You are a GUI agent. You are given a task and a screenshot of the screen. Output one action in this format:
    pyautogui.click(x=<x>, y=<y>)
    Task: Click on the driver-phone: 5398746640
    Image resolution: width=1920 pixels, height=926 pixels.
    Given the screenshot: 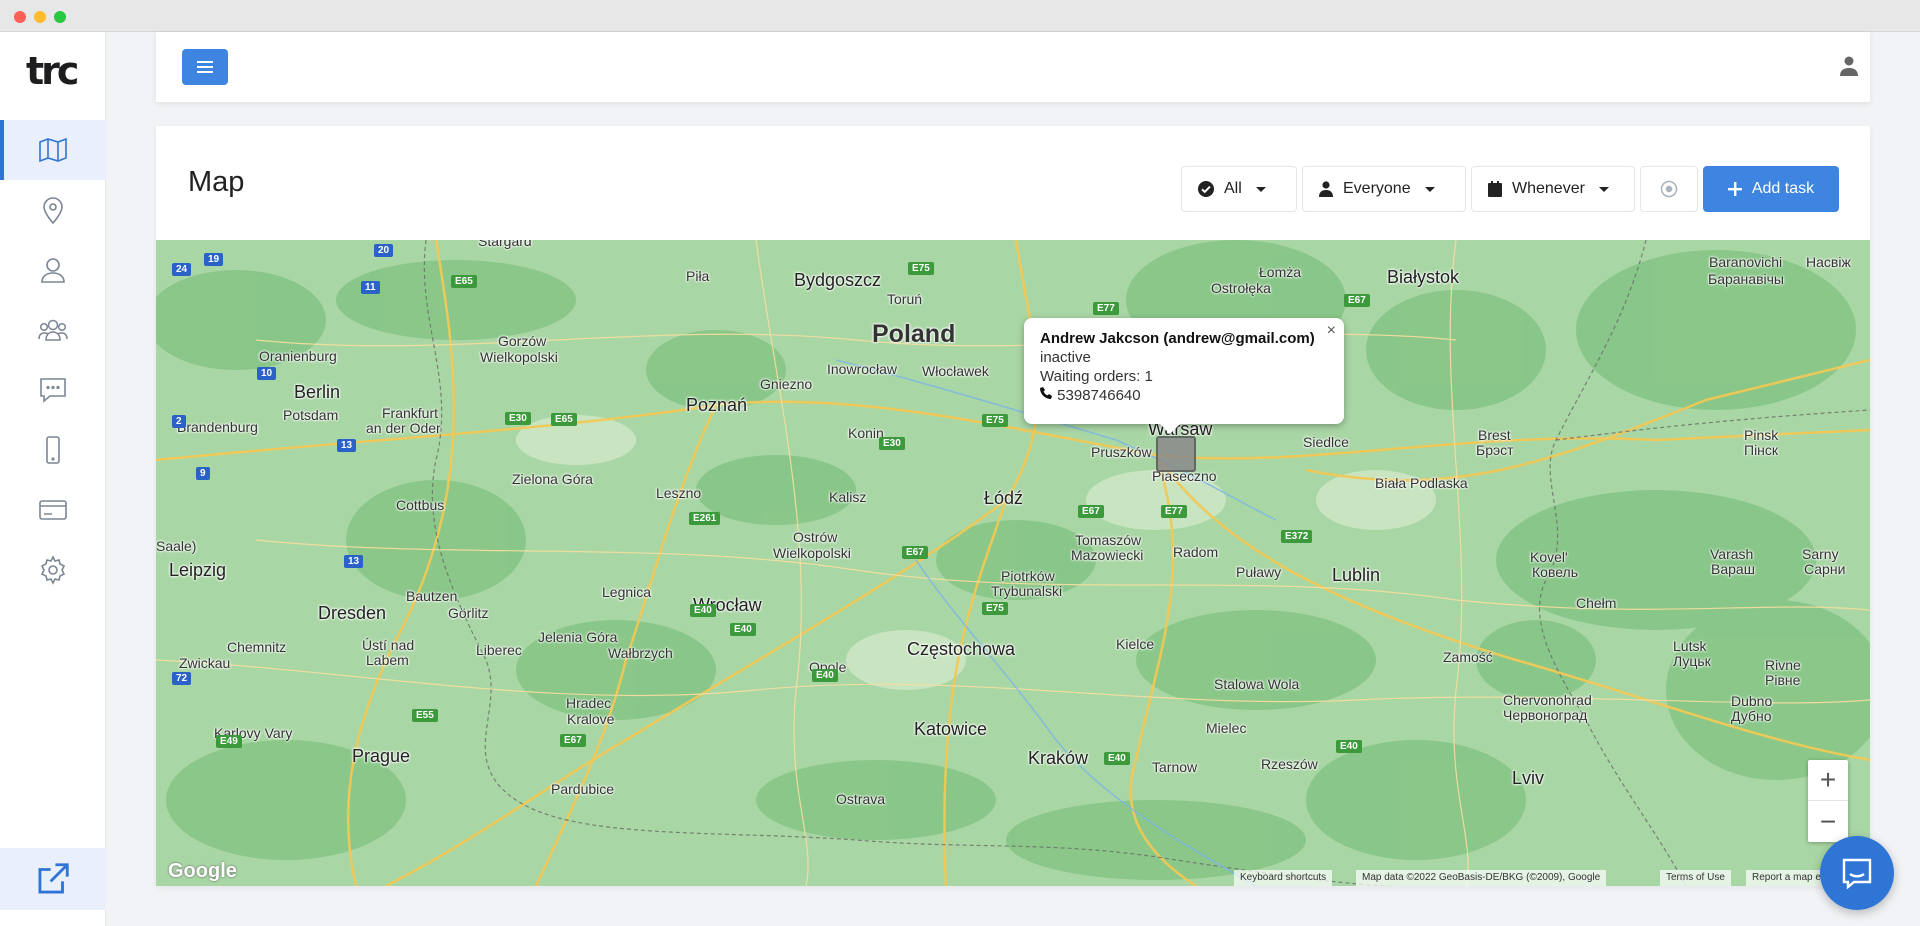 What is the action you would take?
    pyautogui.click(x=1098, y=395)
    